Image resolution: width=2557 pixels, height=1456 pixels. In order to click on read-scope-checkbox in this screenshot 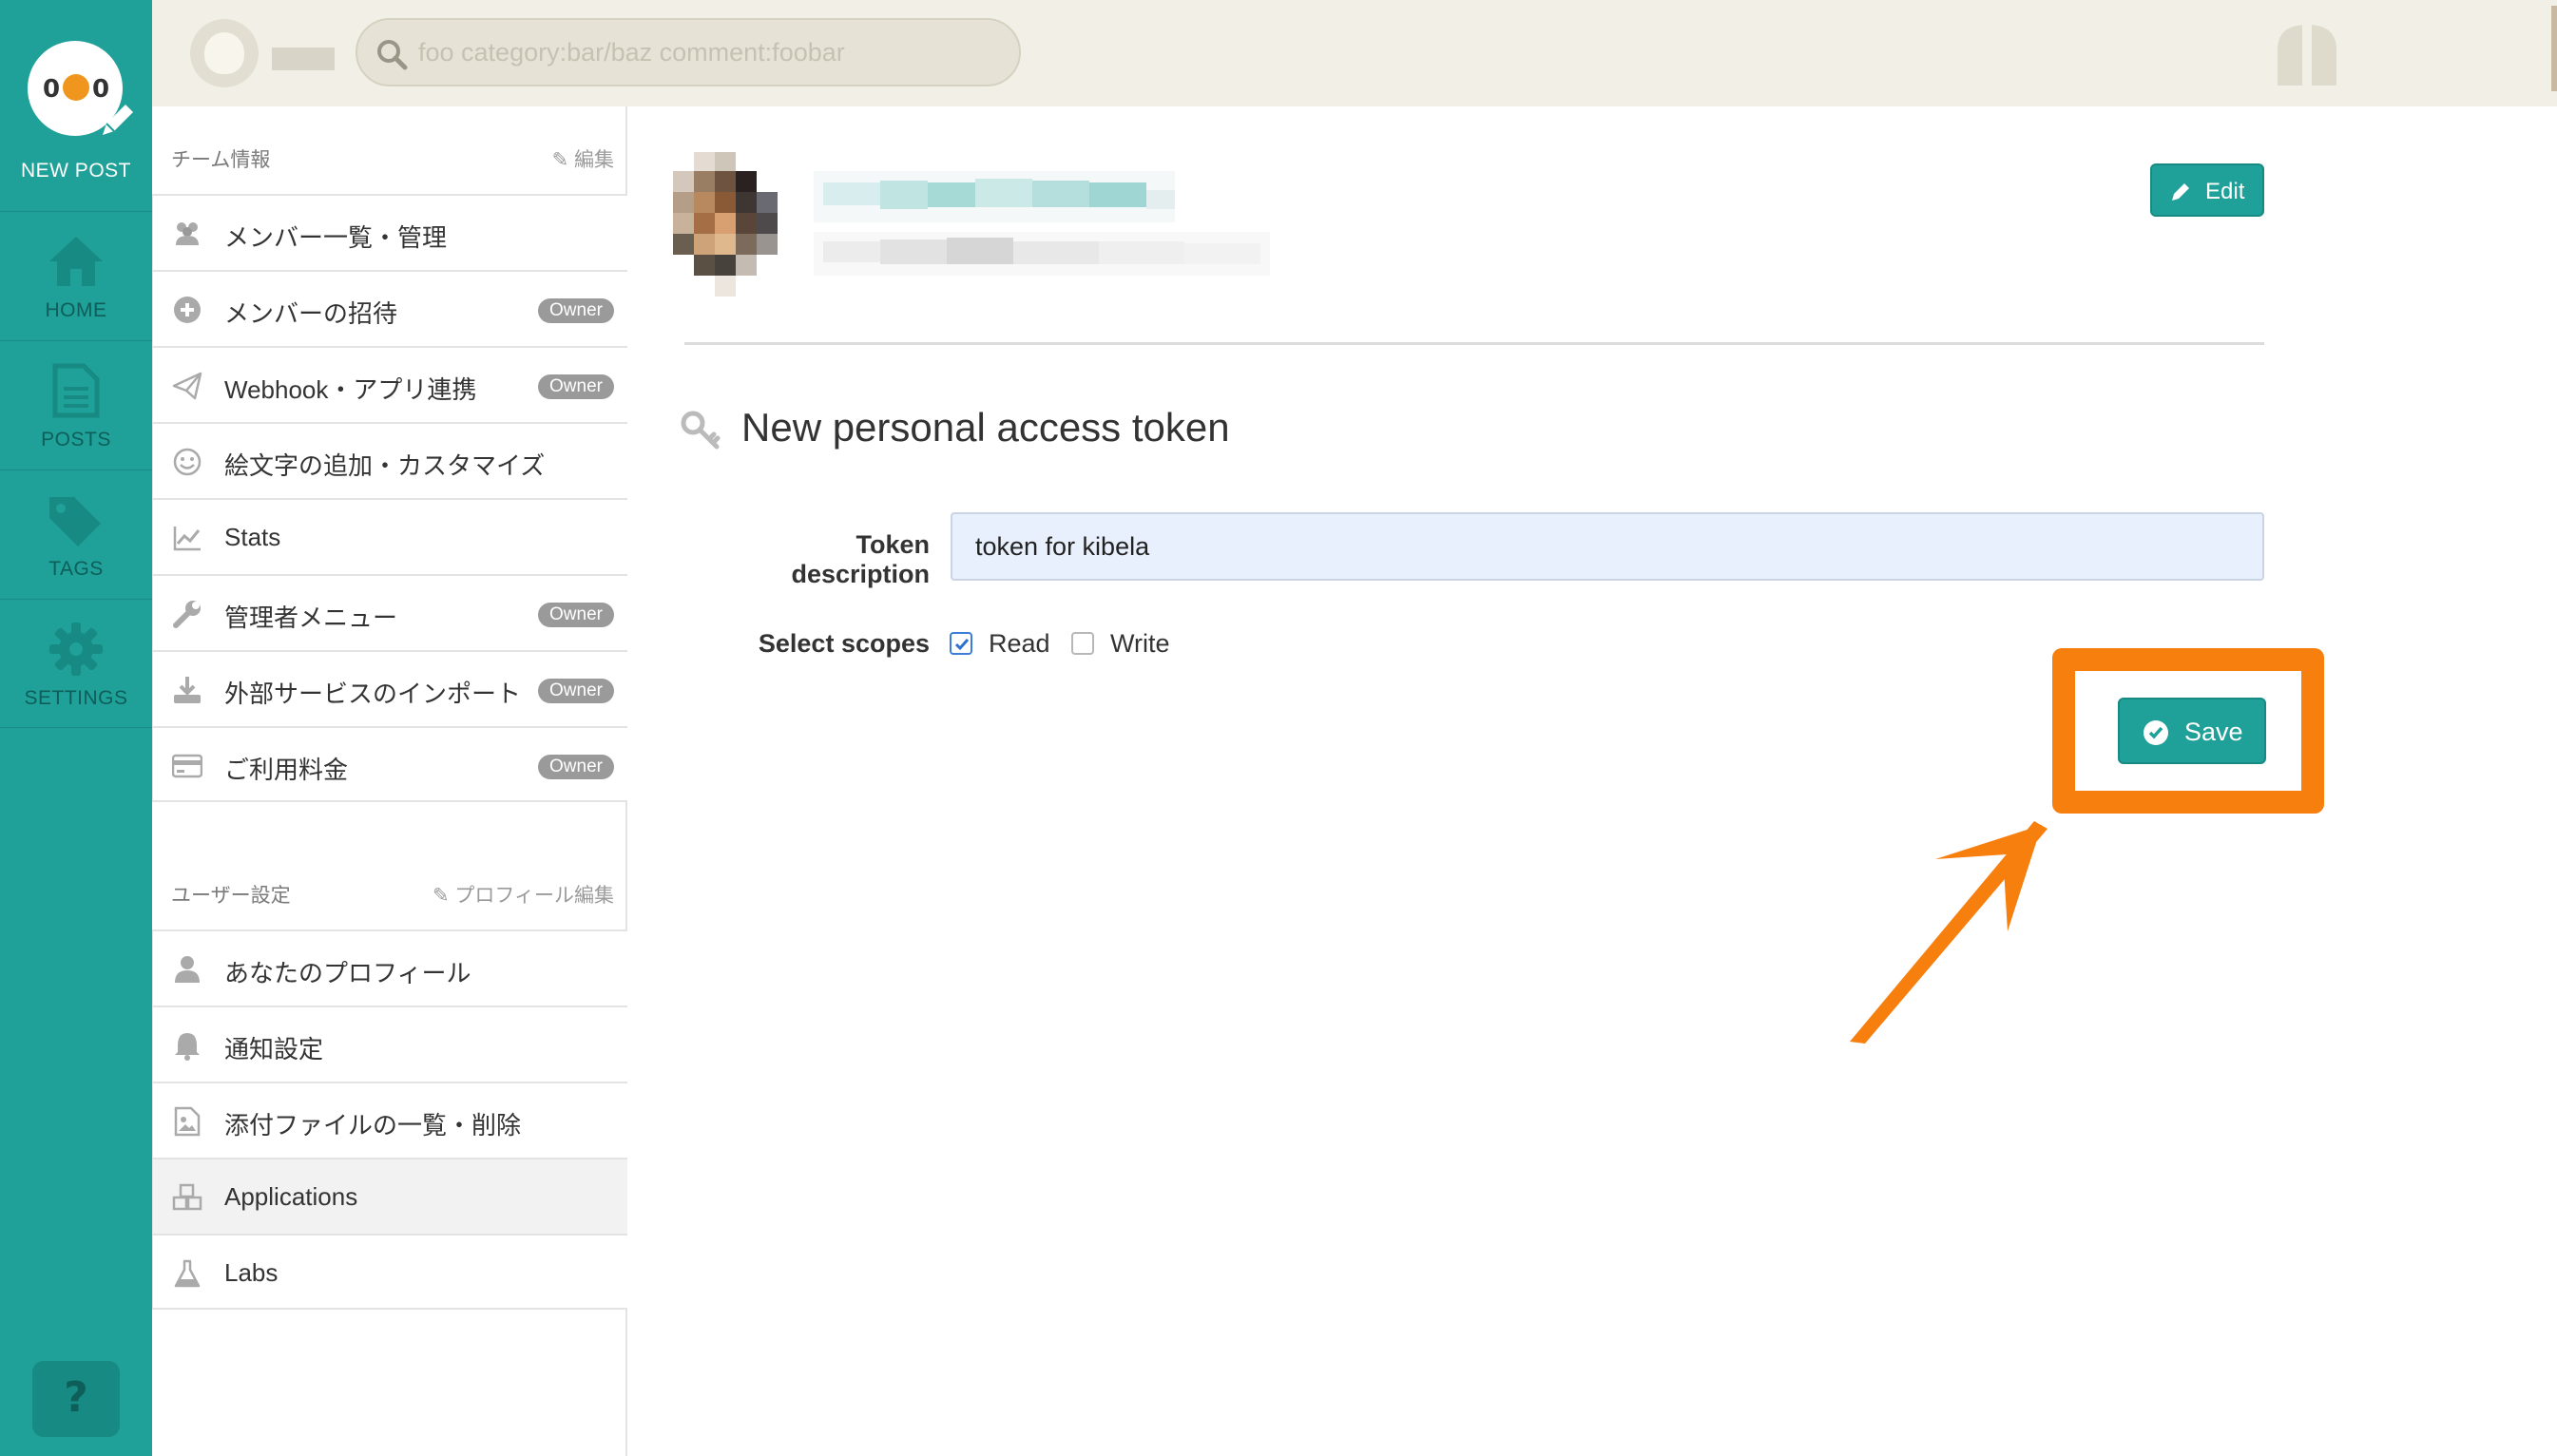, I will do `click(961, 643)`.